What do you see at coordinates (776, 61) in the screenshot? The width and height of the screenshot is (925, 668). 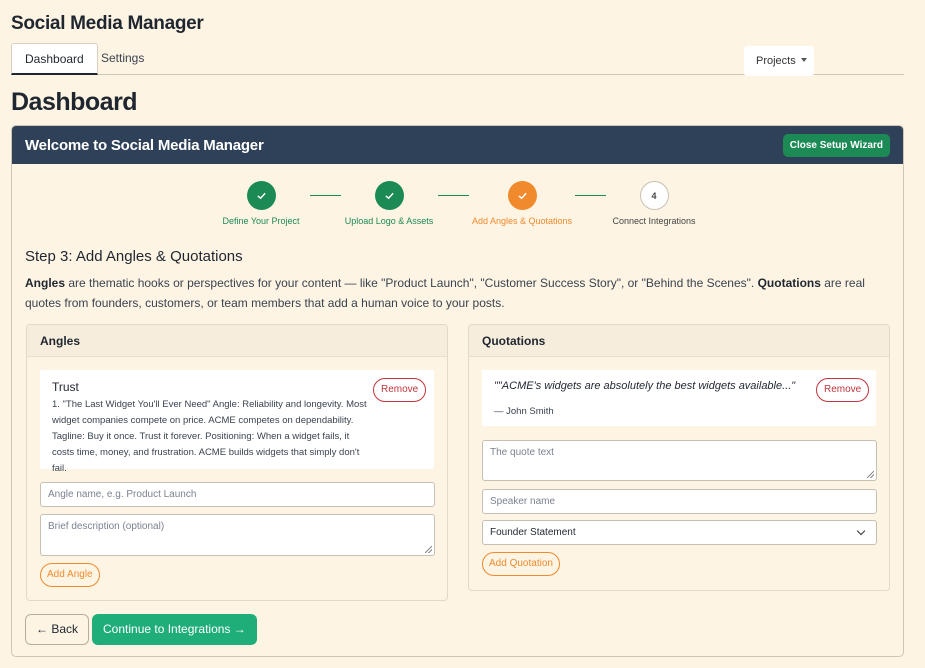 I see `projects-label: Projects` at bounding box center [776, 61].